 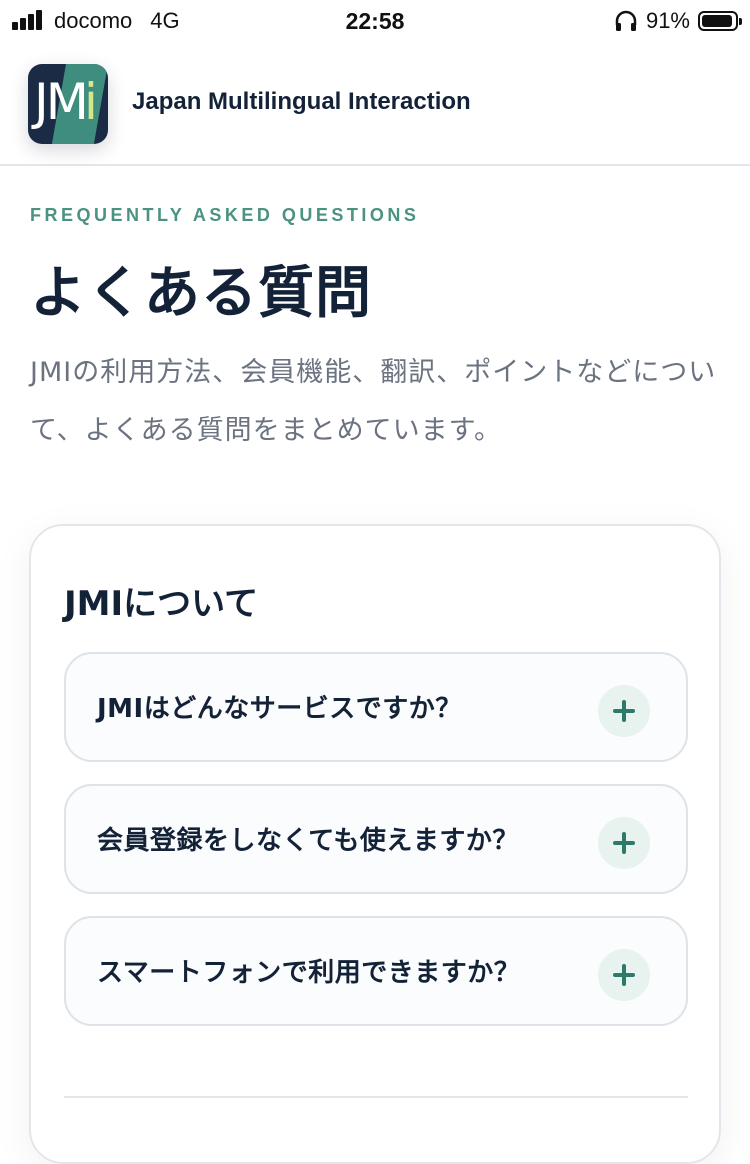 I want to click on faq-item: スマートフォンで利用できますか？, so click(x=376, y=971).